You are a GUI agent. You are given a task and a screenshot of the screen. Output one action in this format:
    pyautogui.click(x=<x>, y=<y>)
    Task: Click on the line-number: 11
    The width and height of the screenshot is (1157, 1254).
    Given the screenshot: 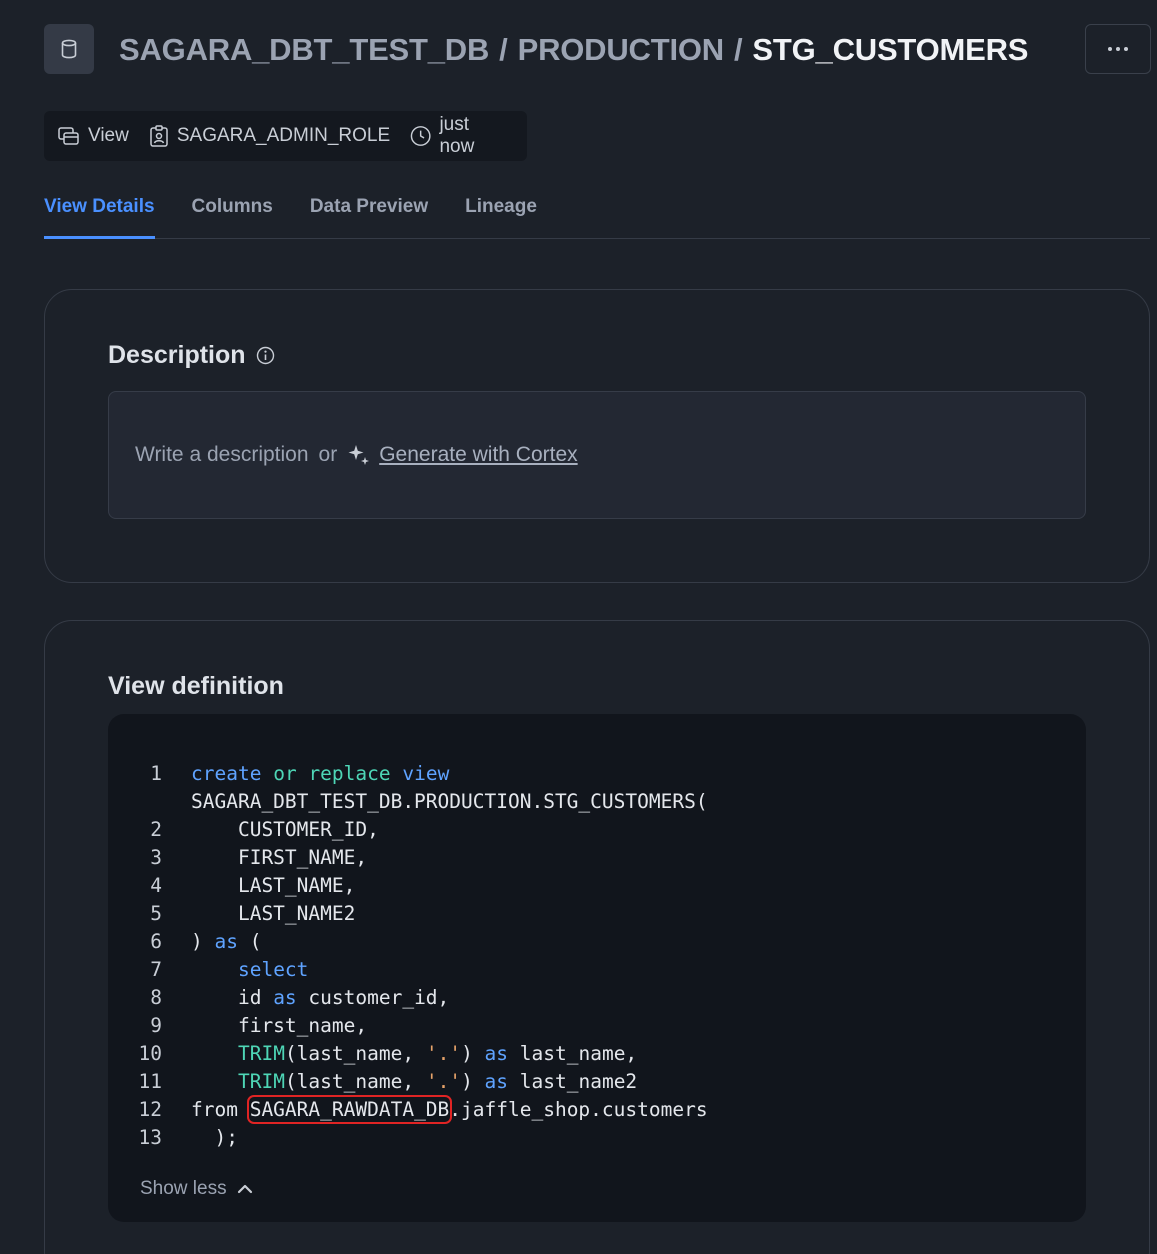 What is the action you would take?
    pyautogui.click(x=150, y=1081)
    